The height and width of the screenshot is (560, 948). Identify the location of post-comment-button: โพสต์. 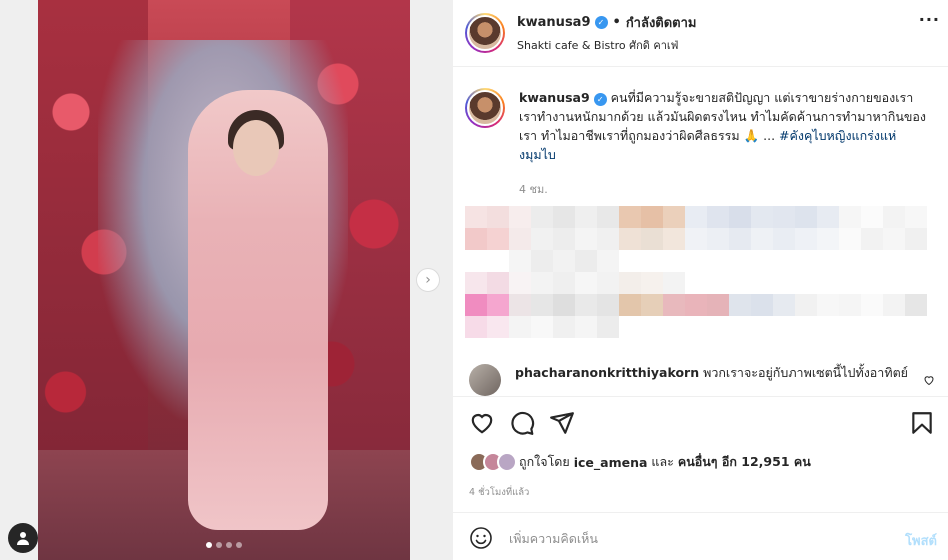
(921, 540).